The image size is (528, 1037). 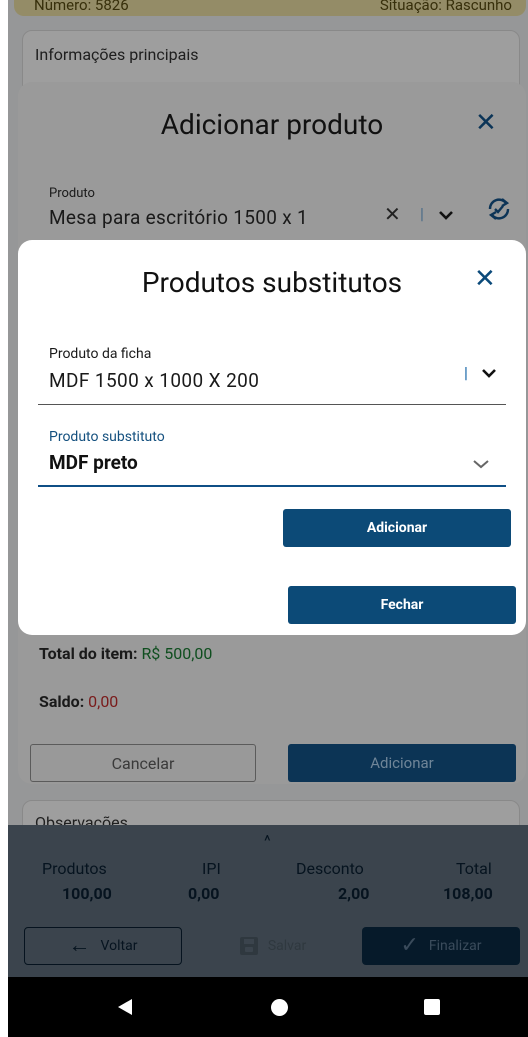 What do you see at coordinates (432, 1007) in the screenshot?
I see `recent-apps-square-icon` at bounding box center [432, 1007].